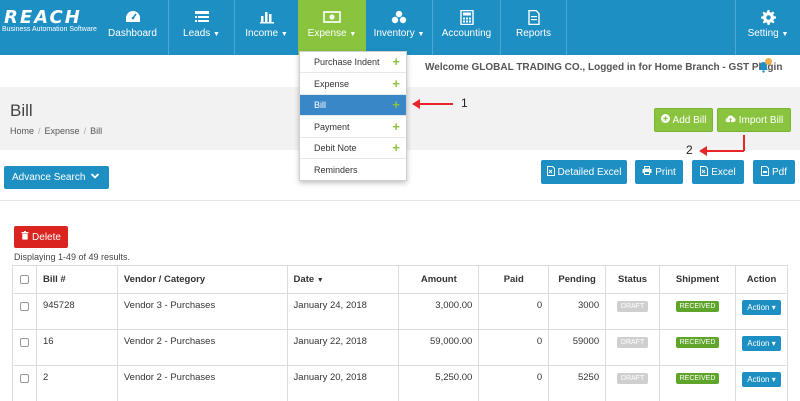 The image size is (800, 401). I want to click on annotation-number-1: 1, so click(464, 103).